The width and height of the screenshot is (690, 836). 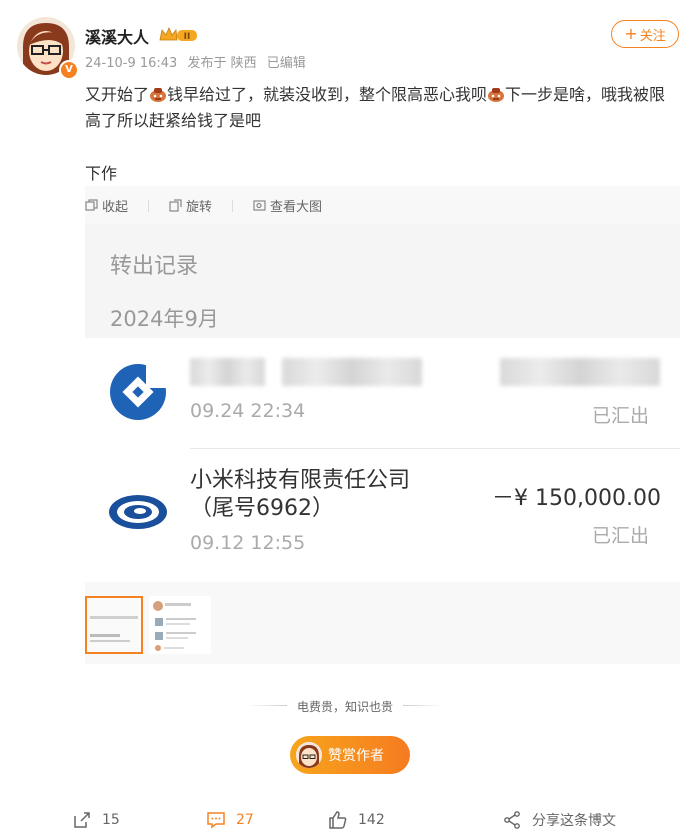 What do you see at coordinates (154, 266) in the screenshot?
I see `image-title: 转出记录` at bounding box center [154, 266].